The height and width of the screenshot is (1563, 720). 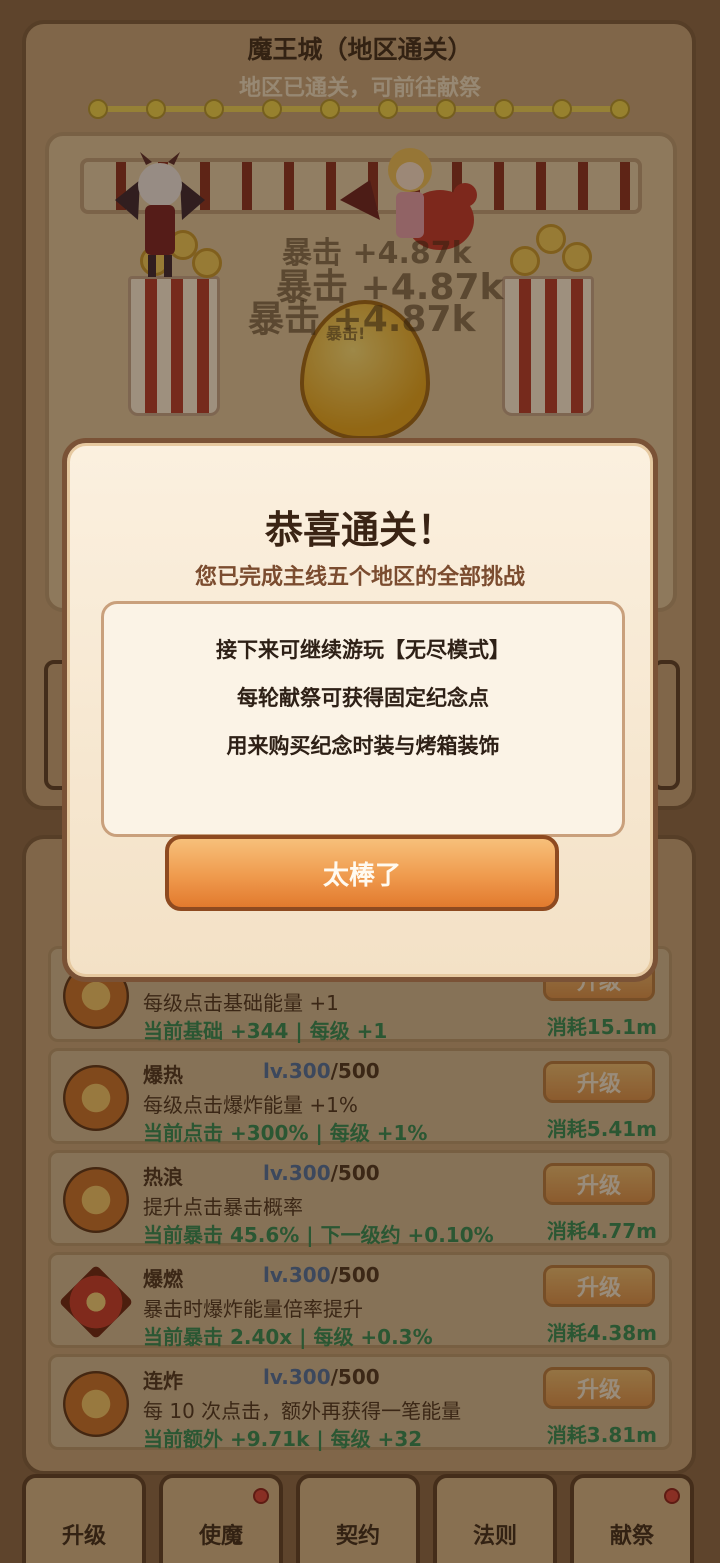 I want to click on dialog-info-line: 每轮献祭可获得固定纪念点, so click(x=363, y=698).